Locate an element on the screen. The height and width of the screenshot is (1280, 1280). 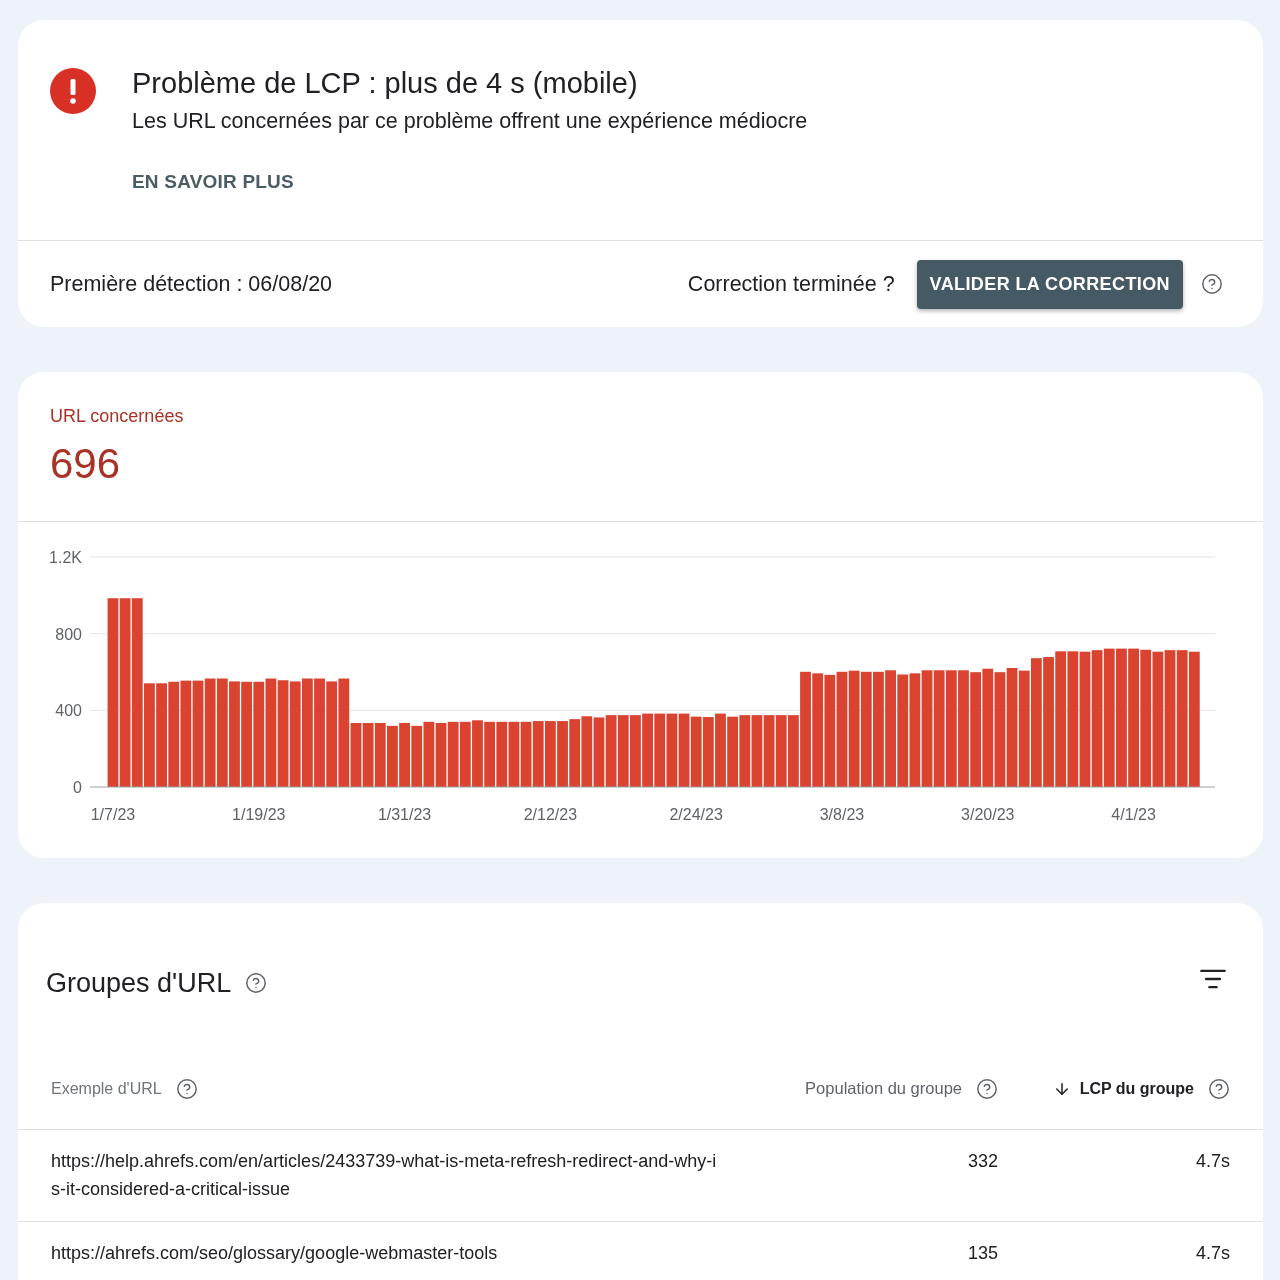
url-cell: https://ahrefs.com/seo/glossary/google-webmaster-tools is located at coordinates (386, 1253).